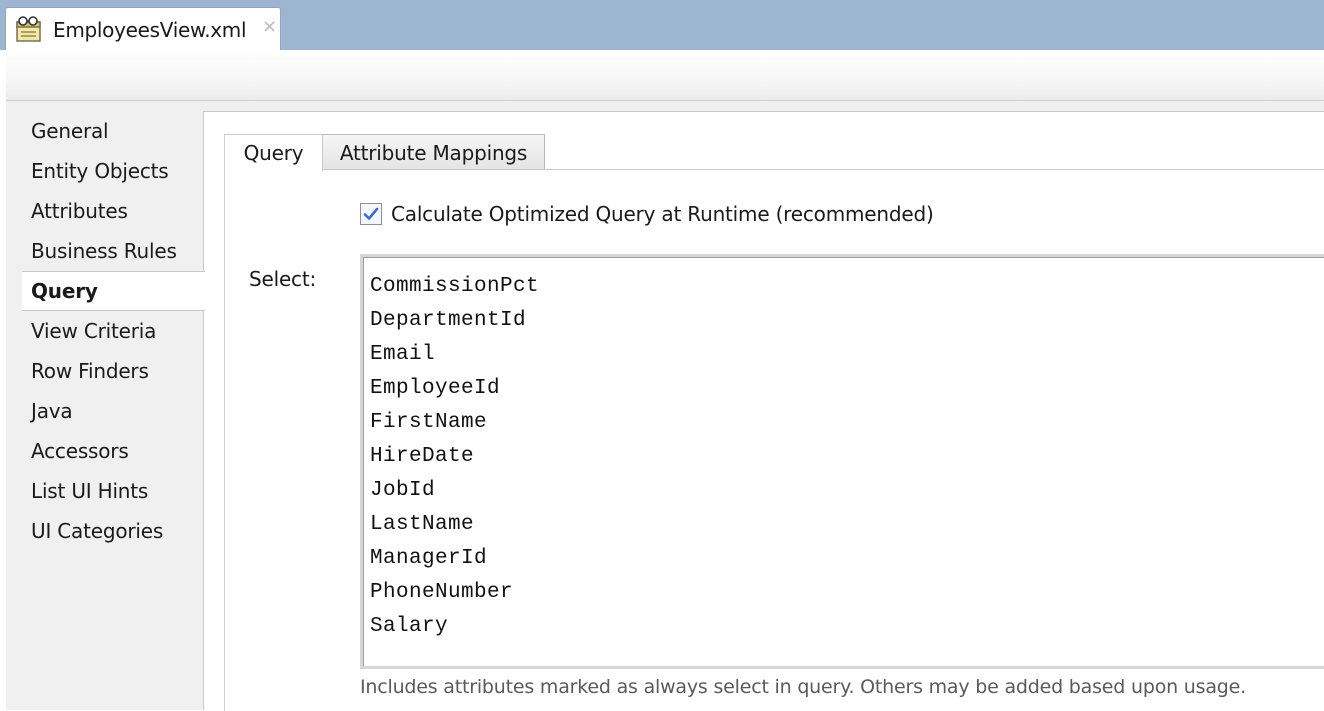  I want to click on nav-item-list-ui-hints: List UI Hints, so click(113, 491).